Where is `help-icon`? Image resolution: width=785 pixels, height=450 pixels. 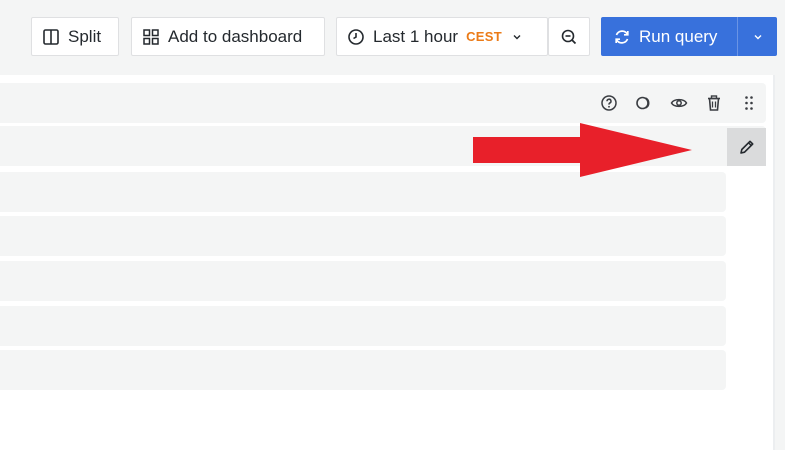
help-icon is located at coordinates (609, 103).